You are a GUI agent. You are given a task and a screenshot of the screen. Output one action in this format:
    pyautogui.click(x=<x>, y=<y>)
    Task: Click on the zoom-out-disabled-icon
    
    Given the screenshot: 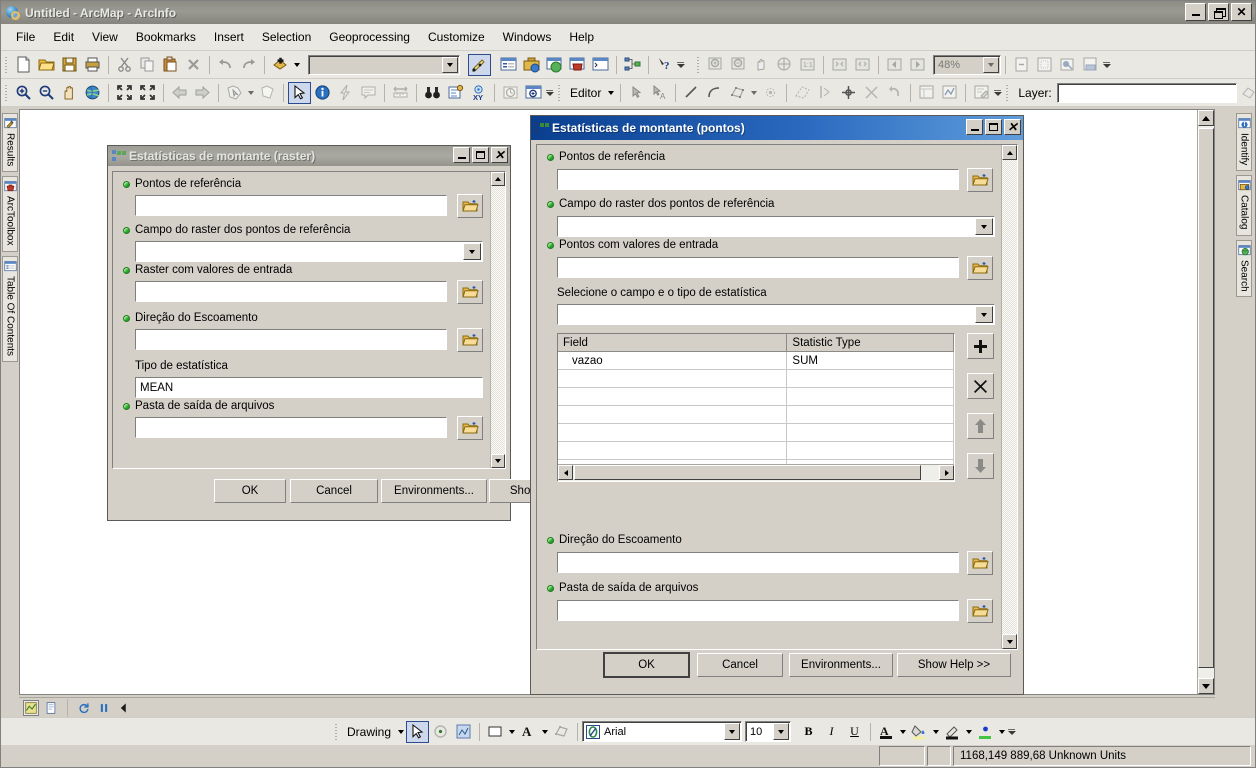 What is the action you would take?
    pyautogui.click(x=738, y=65)
    